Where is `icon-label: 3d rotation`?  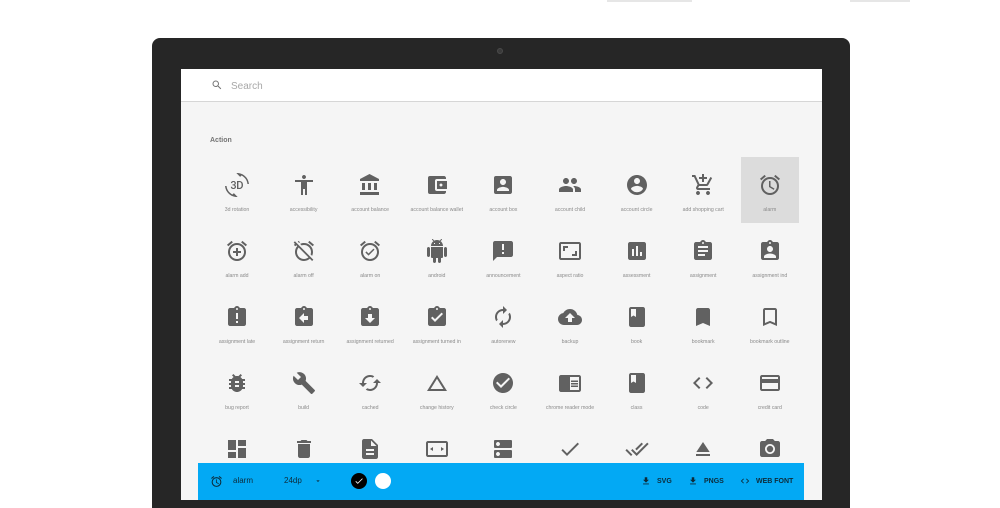 icon-label: 3d rotation is located at coordinates (237, 210).